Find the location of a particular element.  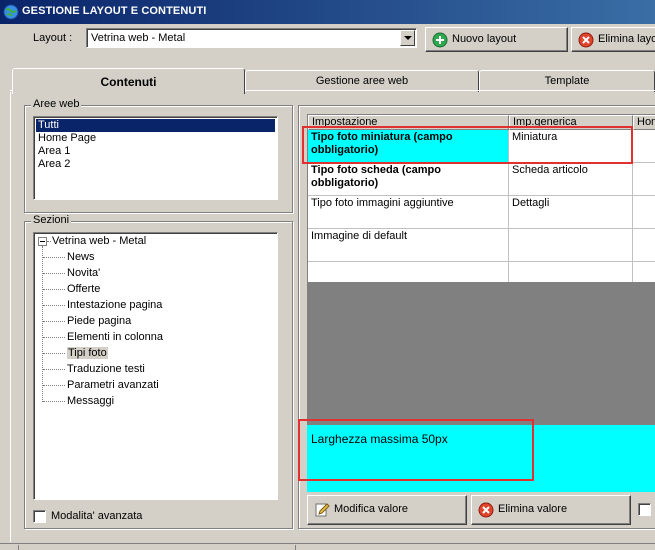

delete-value-button: Elimina valore is located at coordinates (551, 510).